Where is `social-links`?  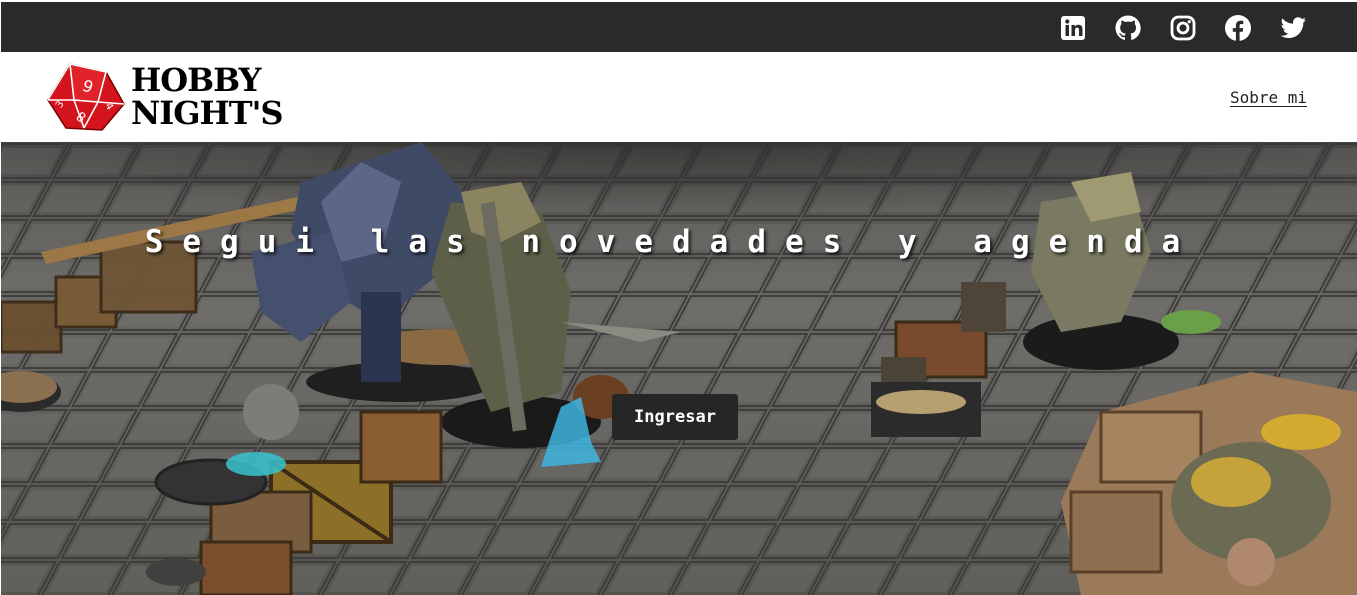
social-links is located at coordinates (1183, 28).